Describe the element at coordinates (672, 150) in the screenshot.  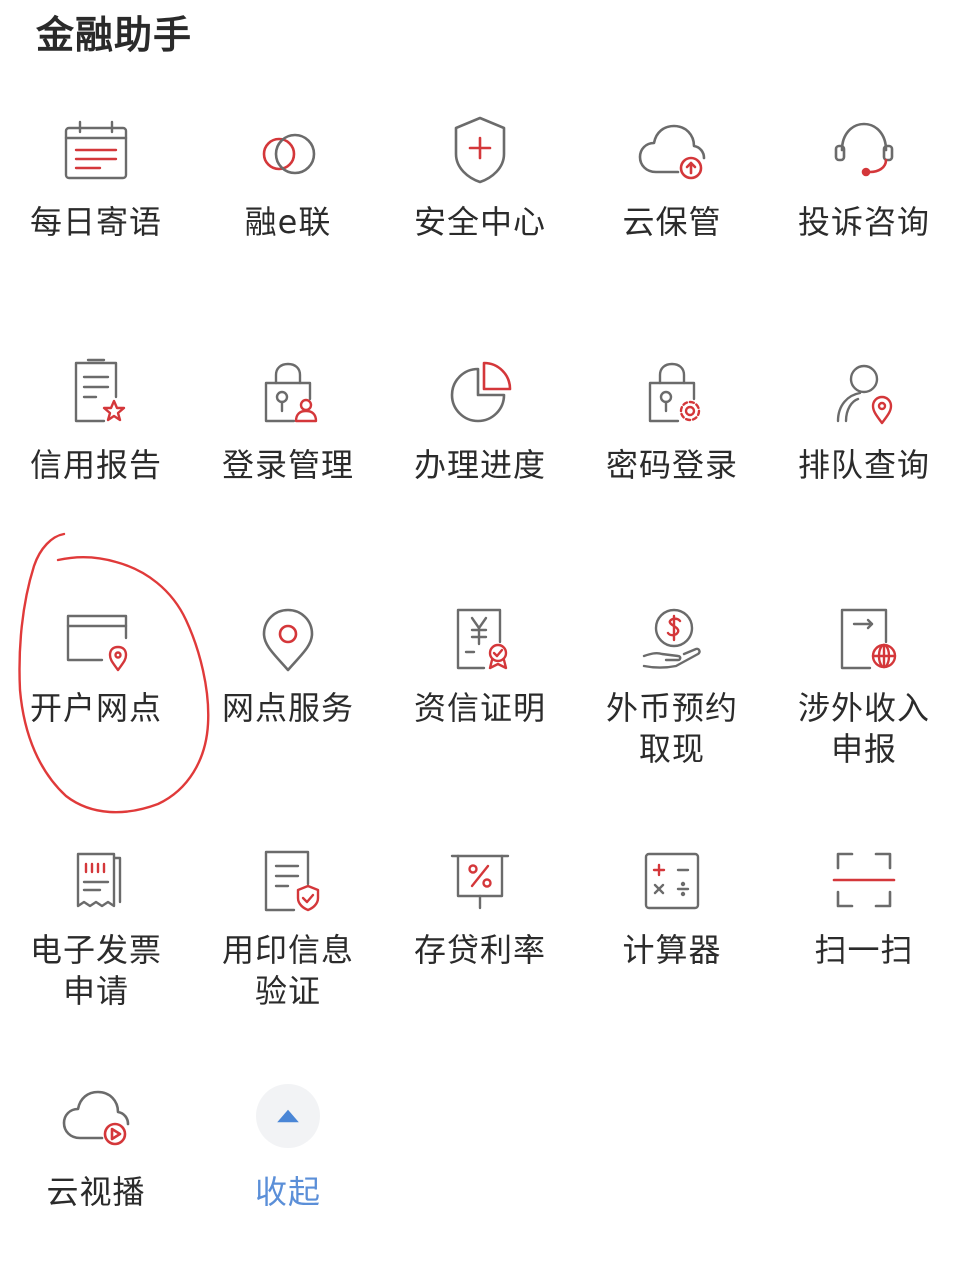
I see `cloud-upload-icon` at that location.